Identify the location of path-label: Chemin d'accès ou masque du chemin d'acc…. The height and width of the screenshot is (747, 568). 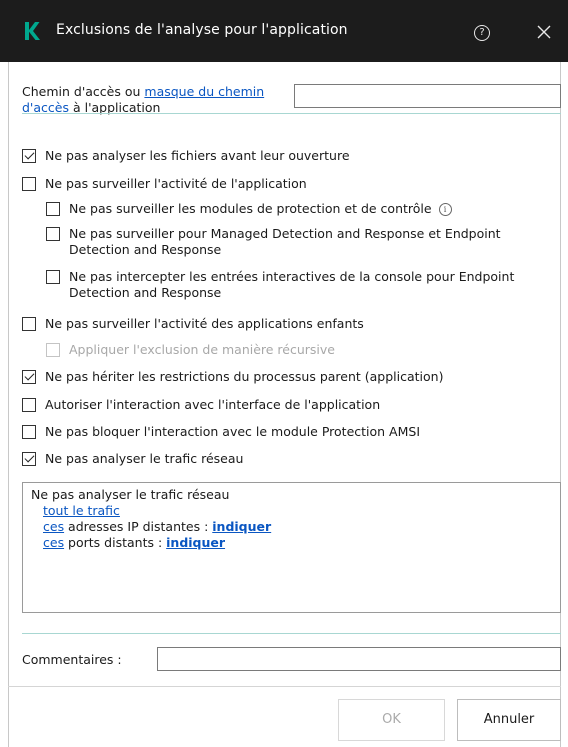
(157, 100).